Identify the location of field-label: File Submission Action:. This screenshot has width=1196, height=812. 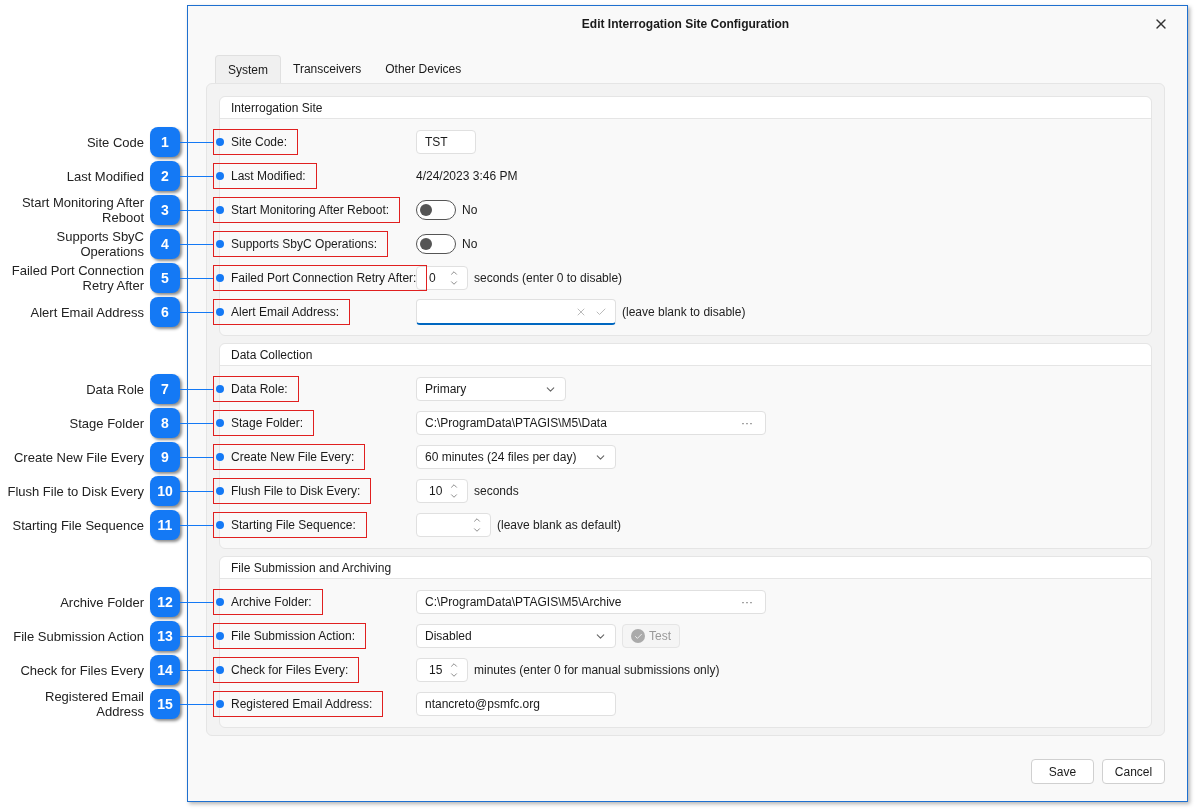
(290, 636).